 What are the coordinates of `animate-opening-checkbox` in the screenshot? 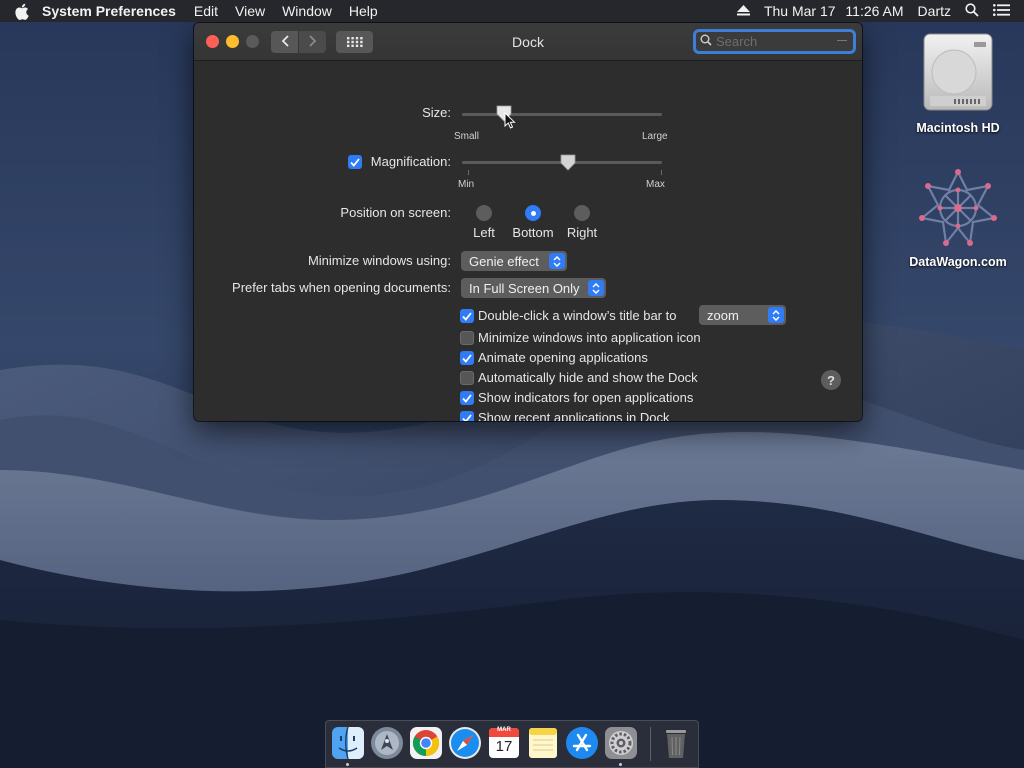 It's located at (467, 358).